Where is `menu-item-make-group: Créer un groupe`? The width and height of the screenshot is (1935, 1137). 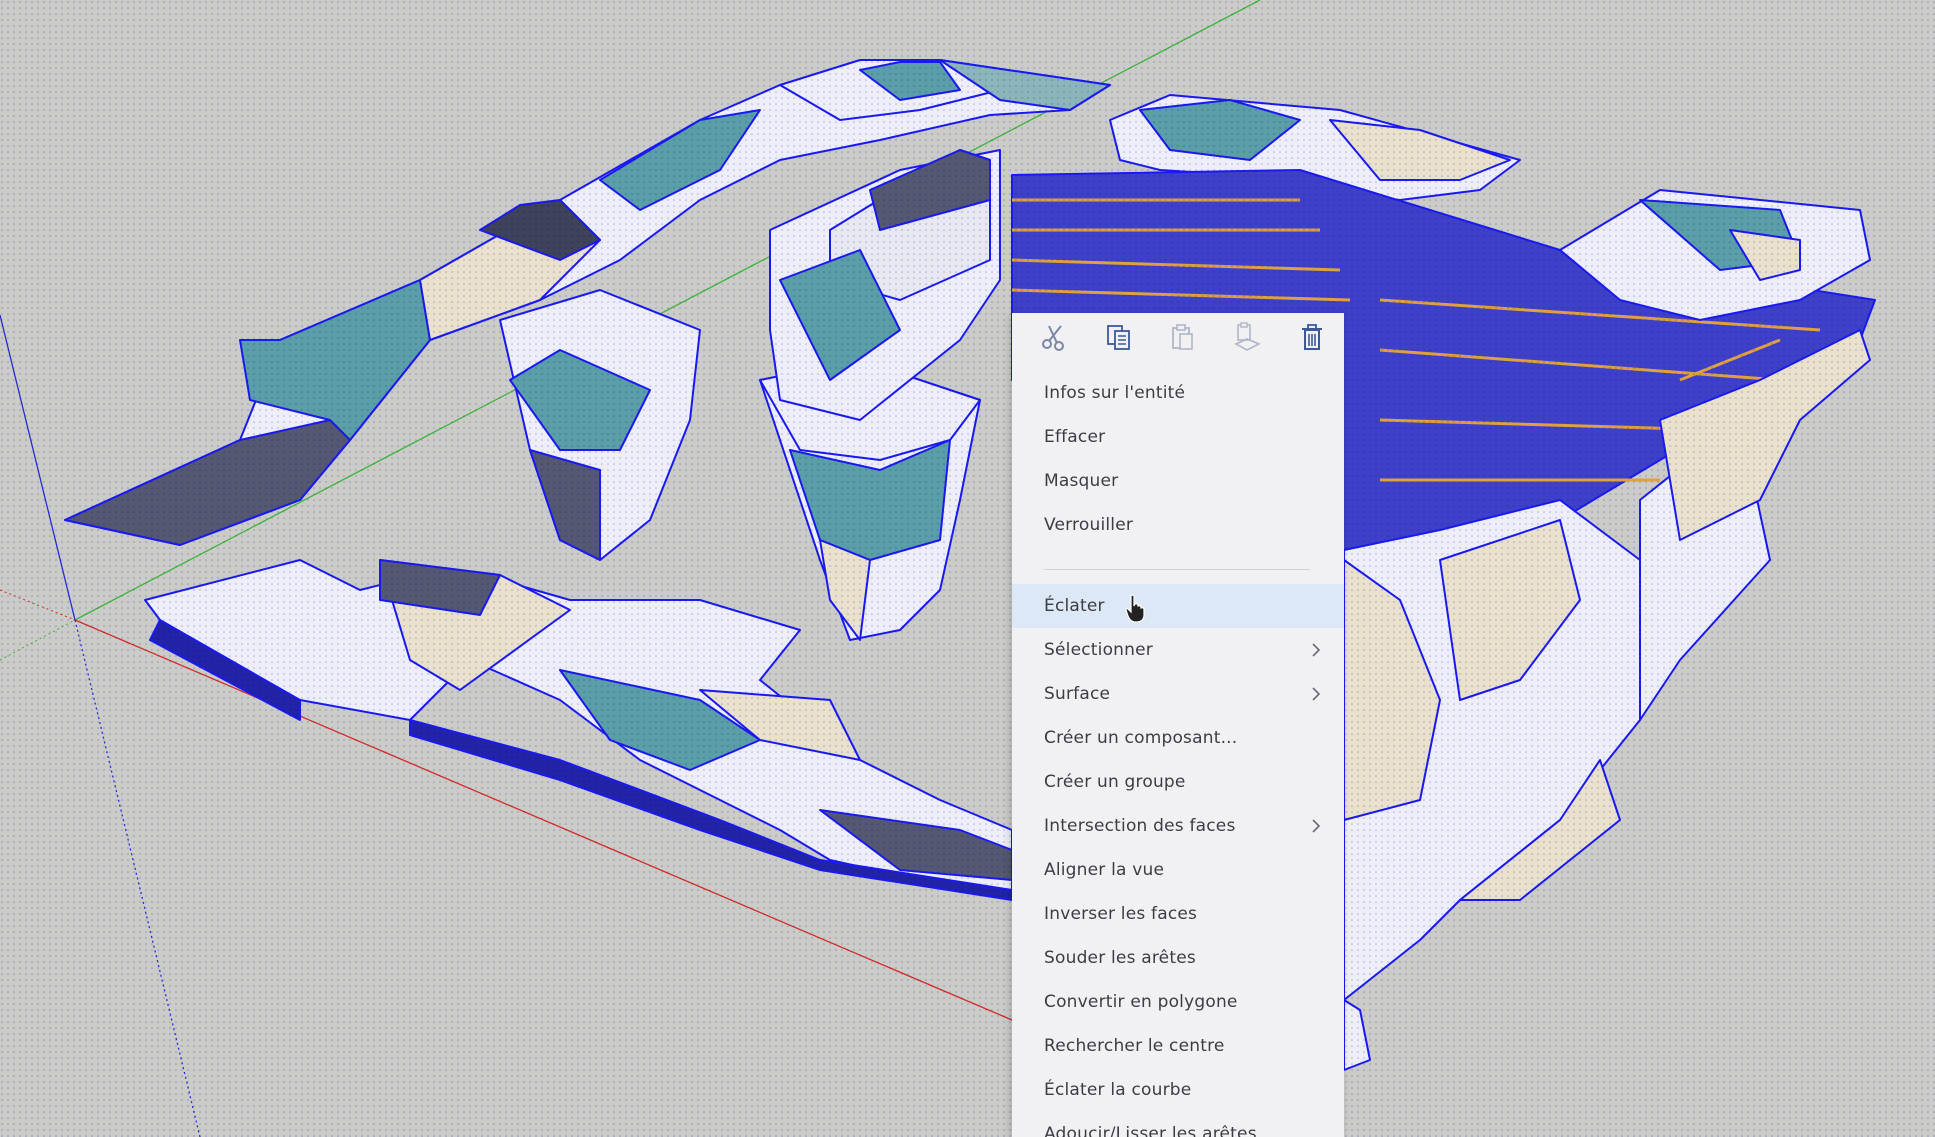
menu-item-make-group: Créer un groupe is located at coordinates (1178, 782).